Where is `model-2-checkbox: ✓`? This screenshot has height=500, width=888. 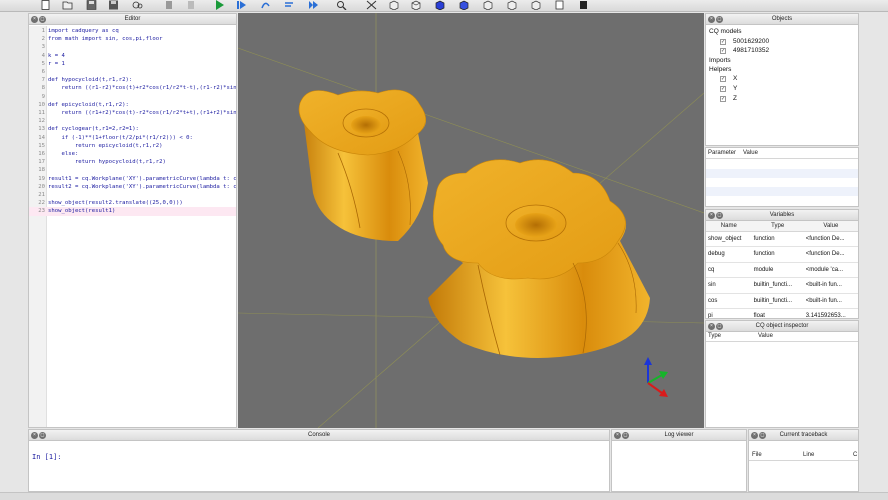
model-2-checkbox: ✓ is located at coordinates (723, 51).